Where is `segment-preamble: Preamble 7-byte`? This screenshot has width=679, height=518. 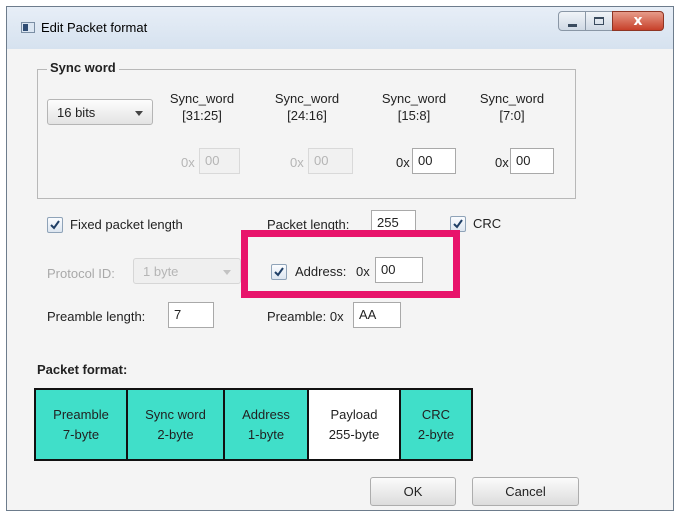
segment-preamble: Preamble 7-byte is located at coordinates (81, 424).